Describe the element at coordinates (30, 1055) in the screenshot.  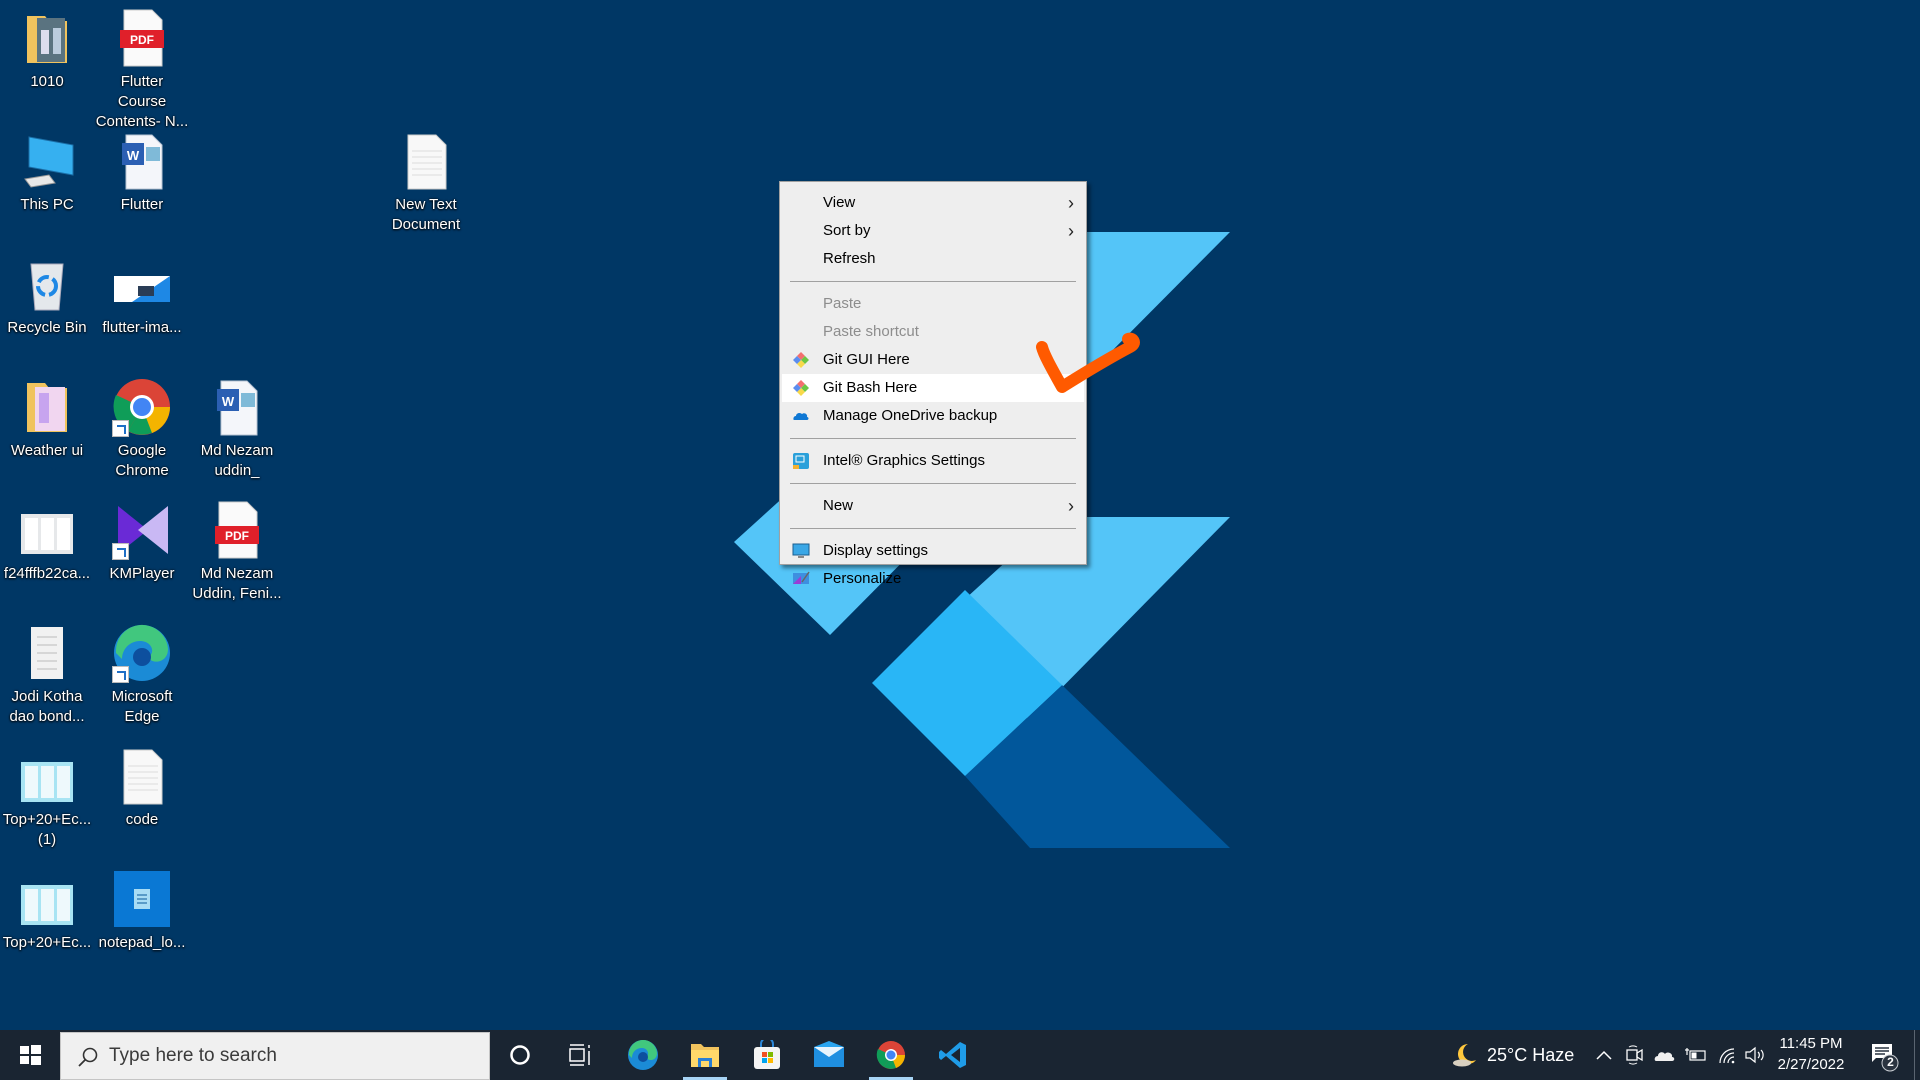
I see `start-button` at that location.